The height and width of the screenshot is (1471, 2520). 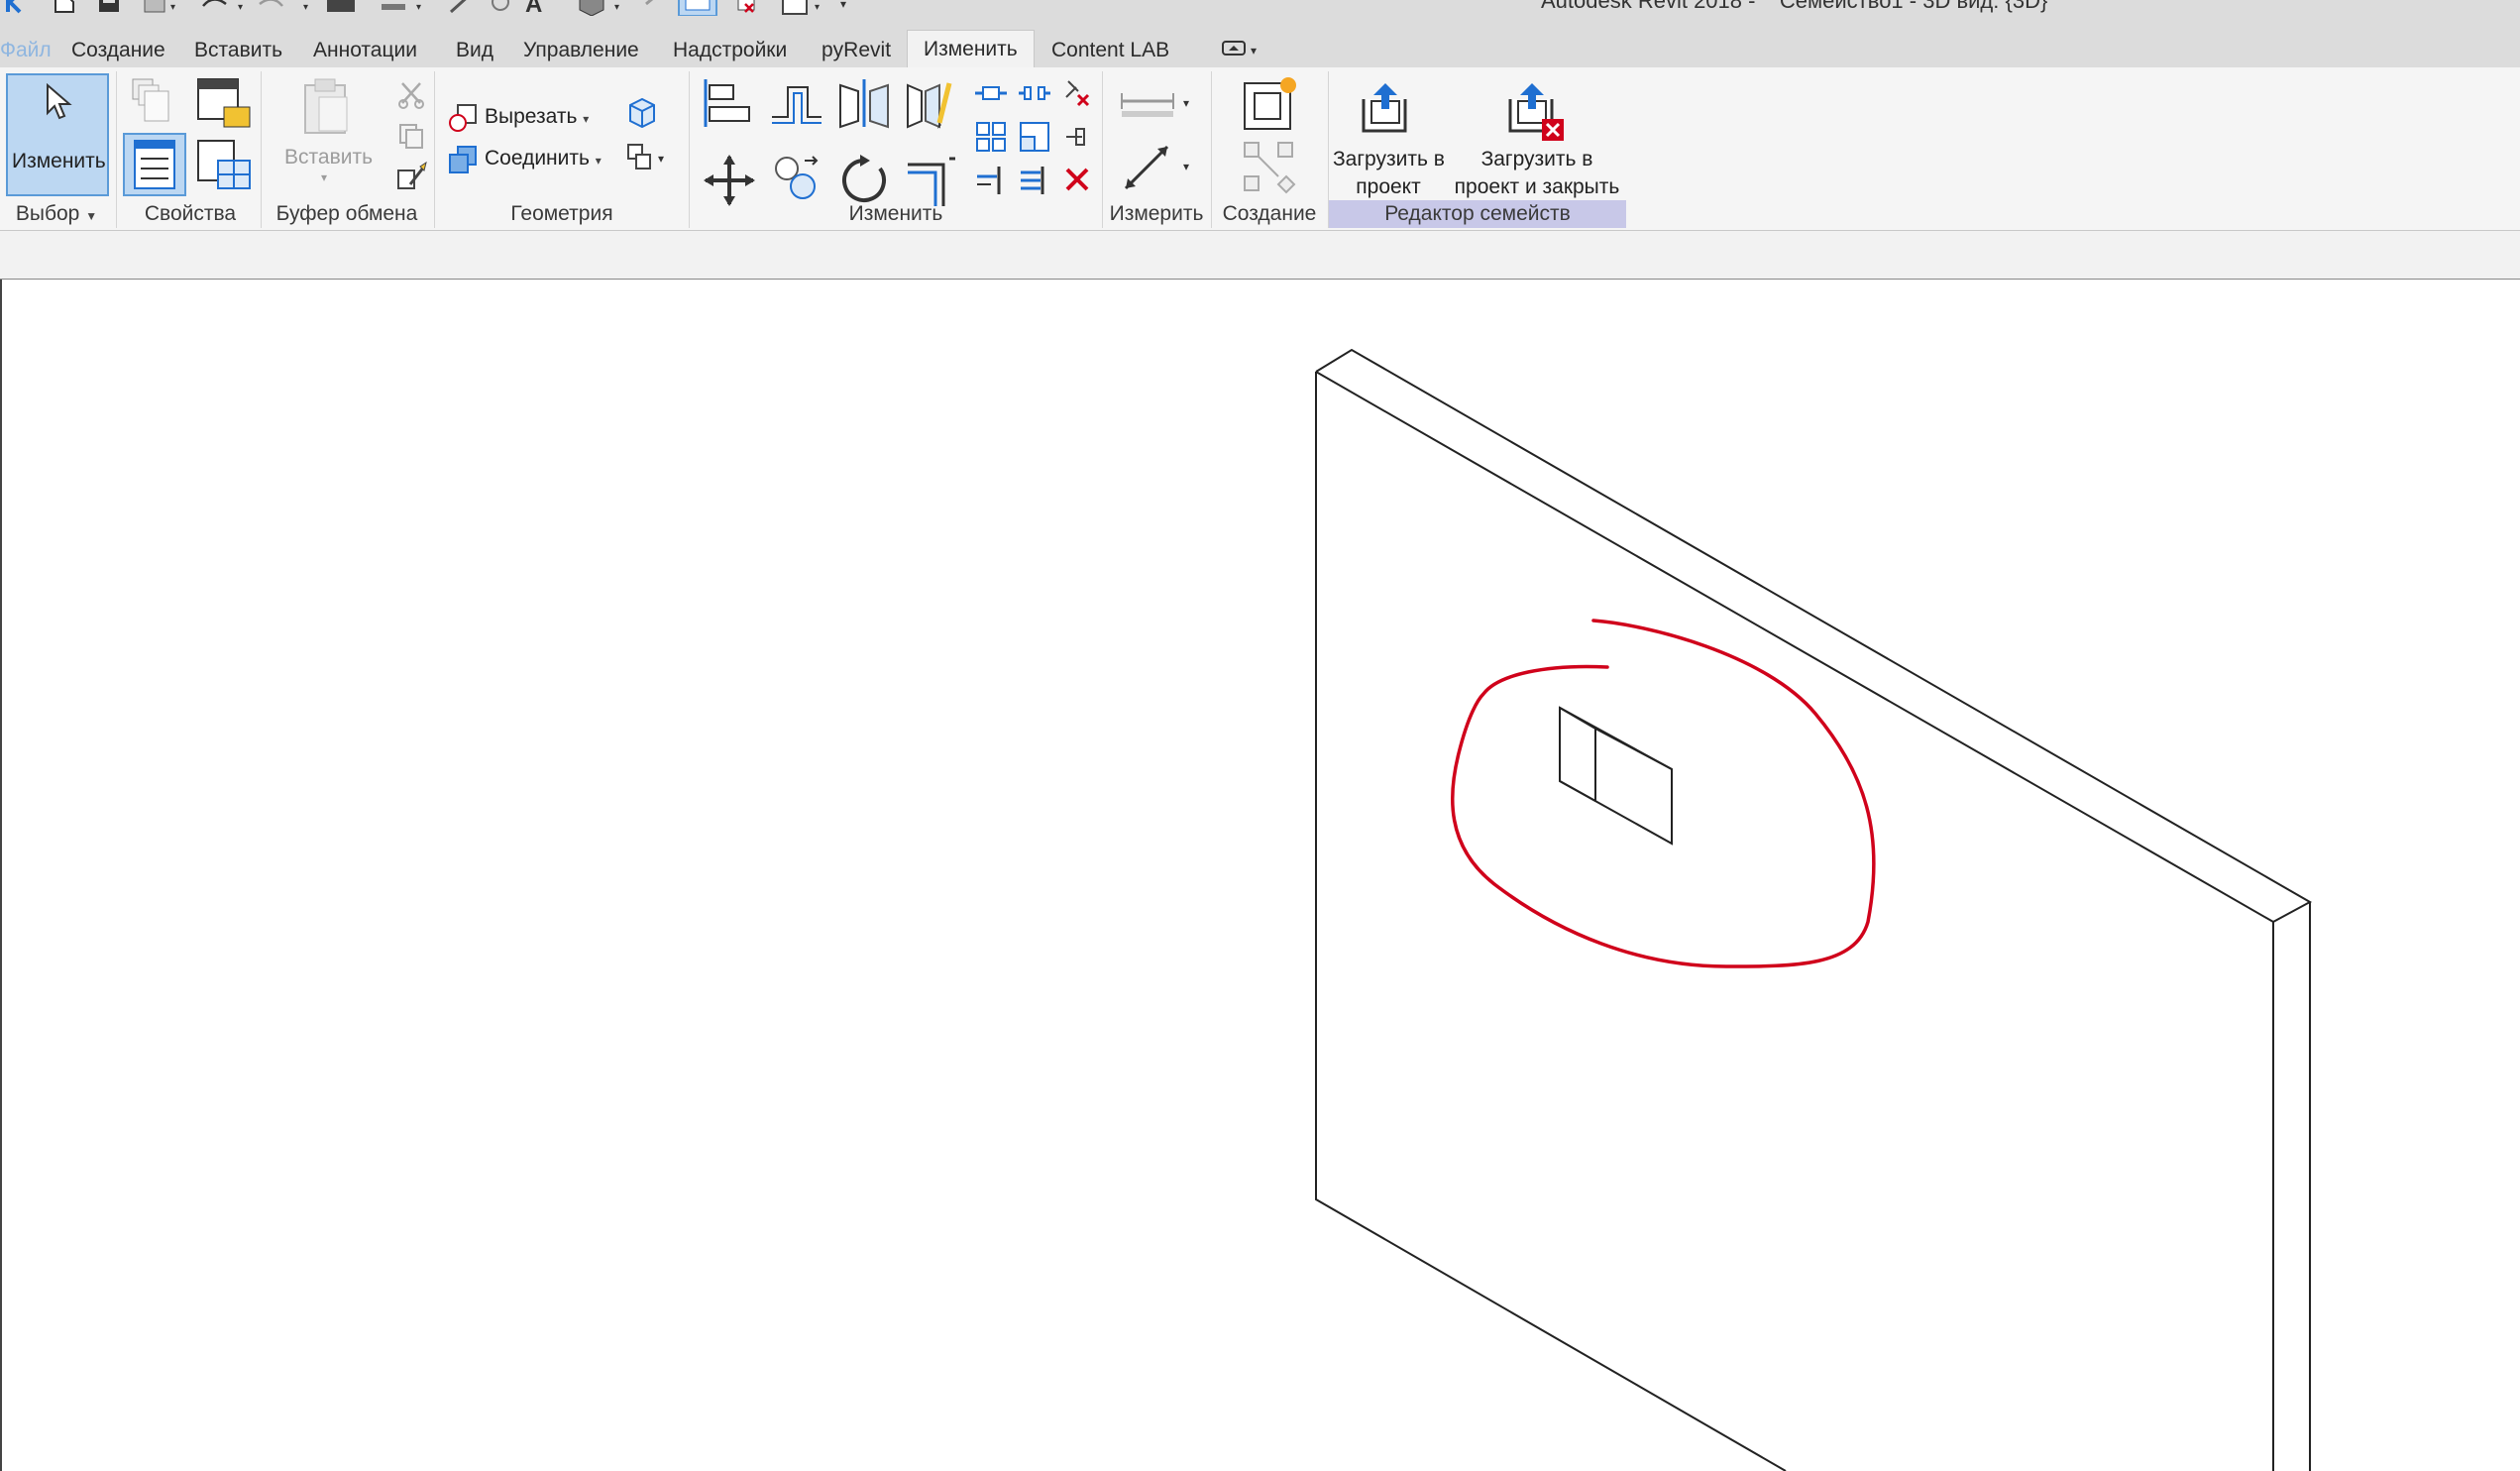 What do you see at coordinates (224, 103) in the screenshot?
I see `family-category-icon` at bounding box center [224, 103].